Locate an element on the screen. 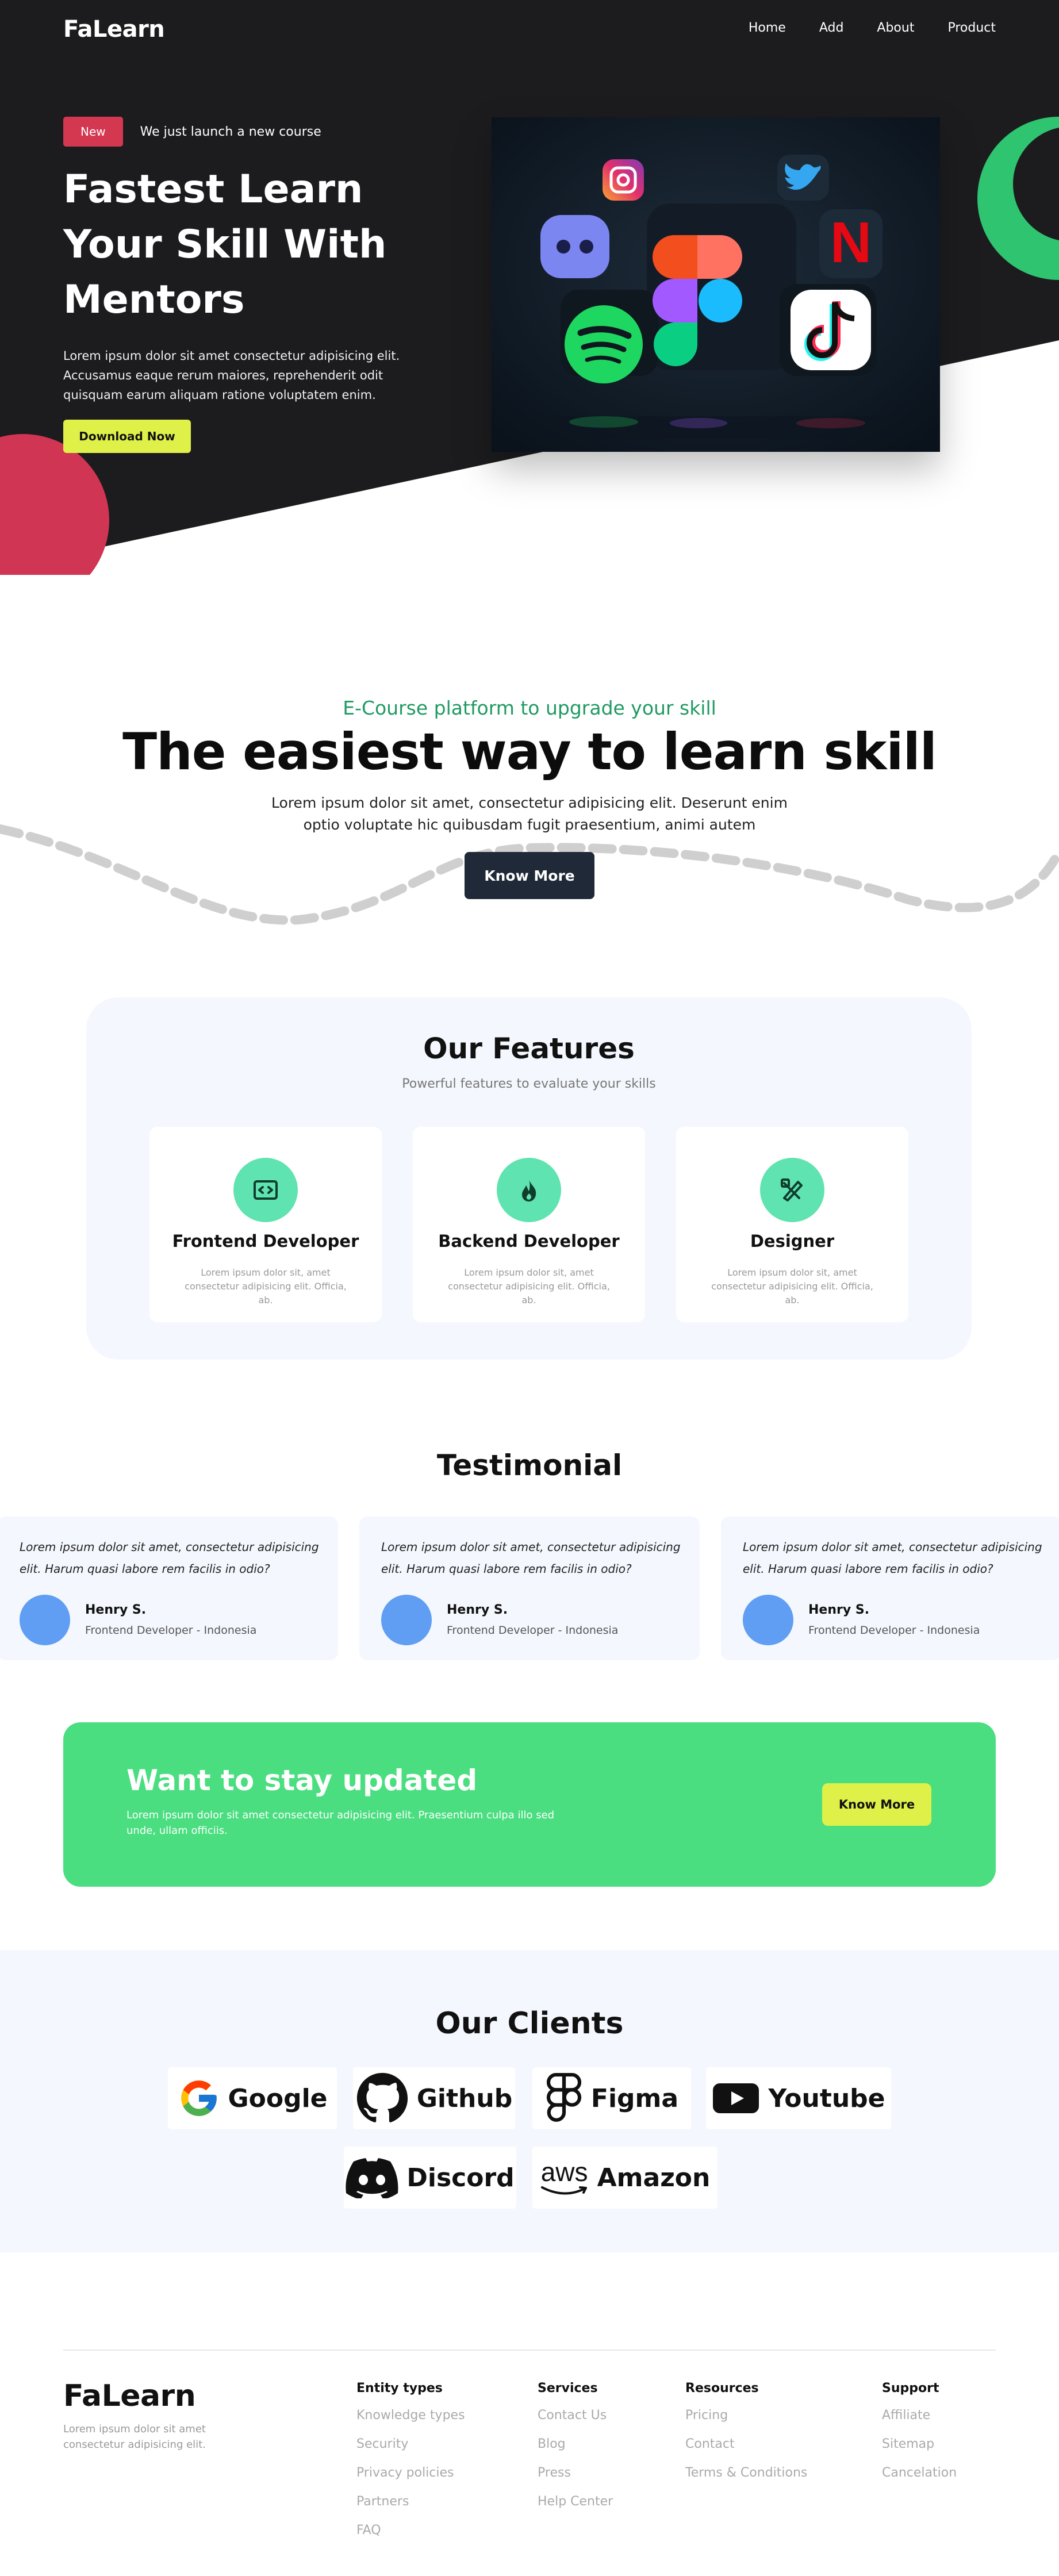 This screenshot has height=2576, width=1059. footer-link: Contact is located at coordinates (746, 2451).